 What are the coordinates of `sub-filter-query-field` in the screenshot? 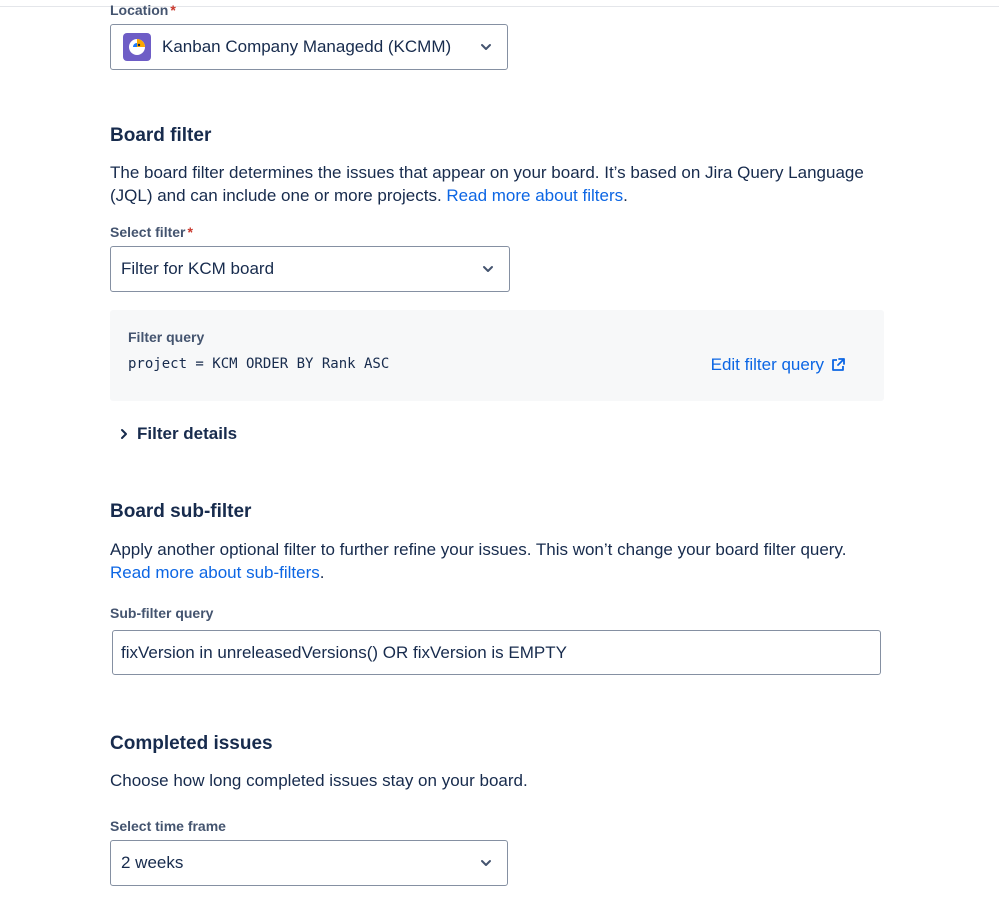 It's located at (496, 652).